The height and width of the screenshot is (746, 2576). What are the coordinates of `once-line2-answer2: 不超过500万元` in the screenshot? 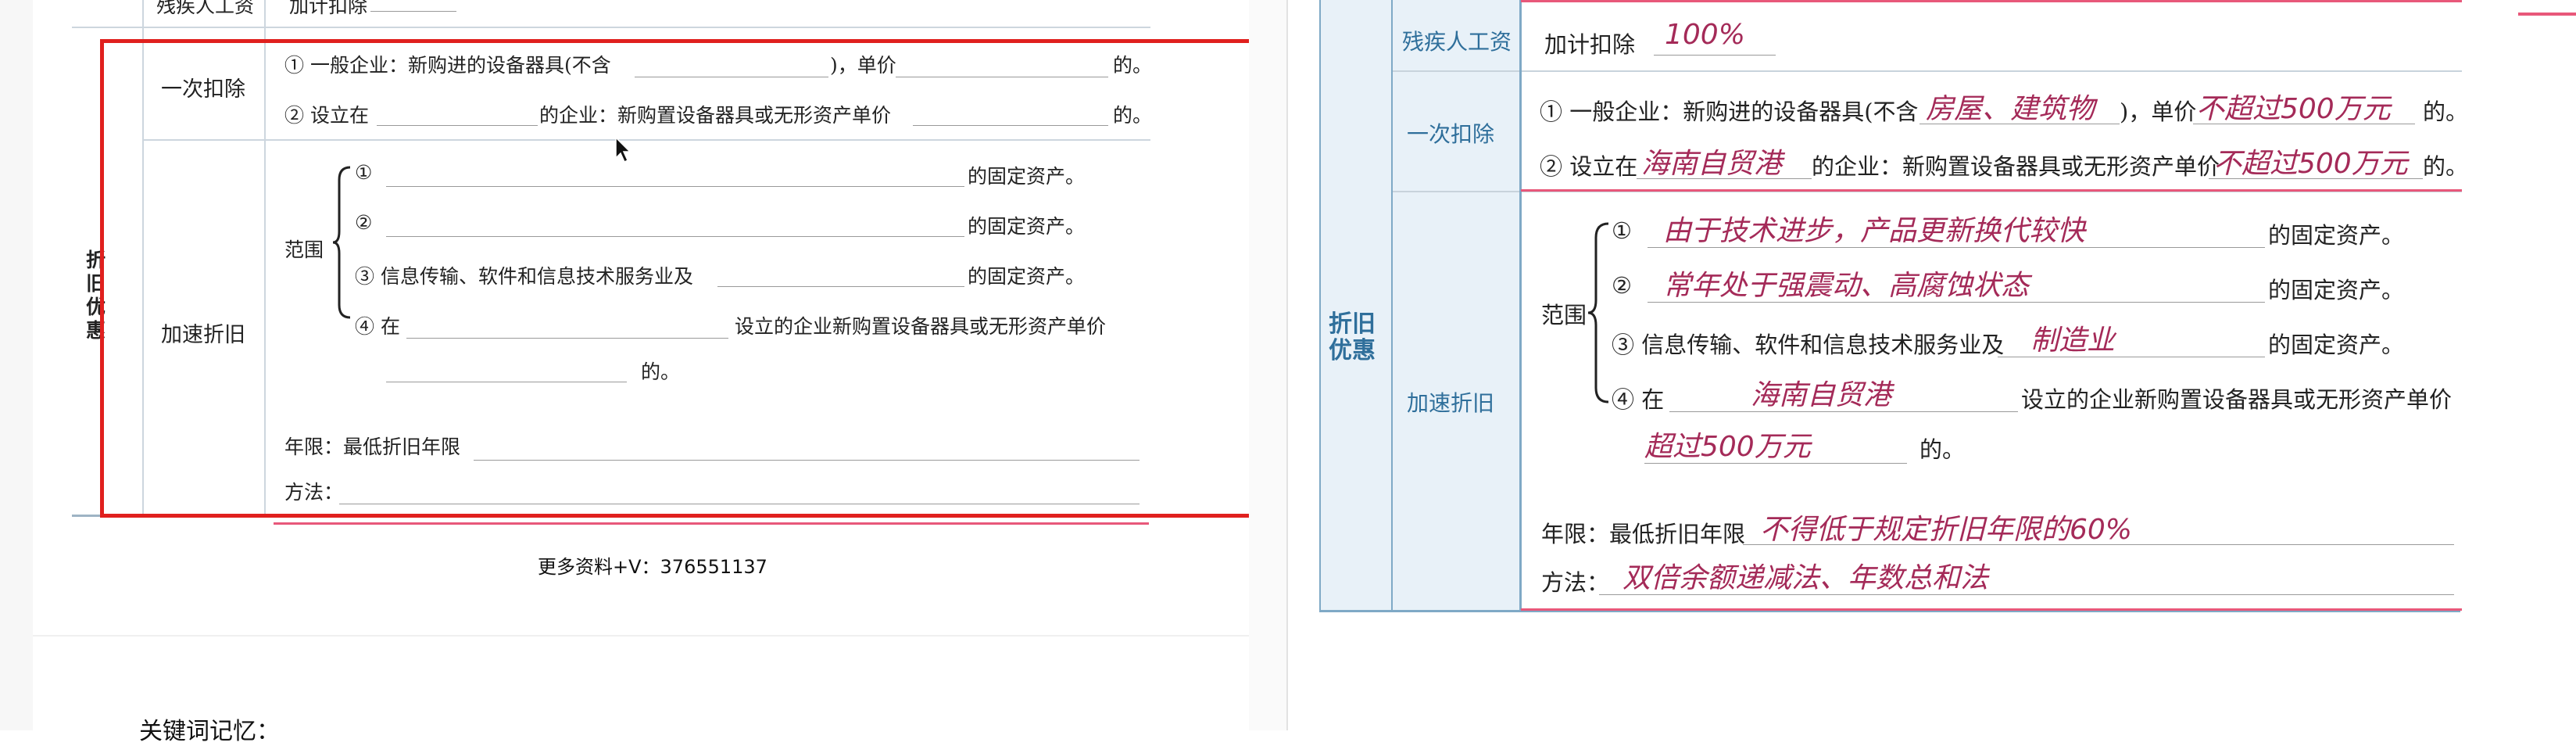 It's located at (2310, 164).